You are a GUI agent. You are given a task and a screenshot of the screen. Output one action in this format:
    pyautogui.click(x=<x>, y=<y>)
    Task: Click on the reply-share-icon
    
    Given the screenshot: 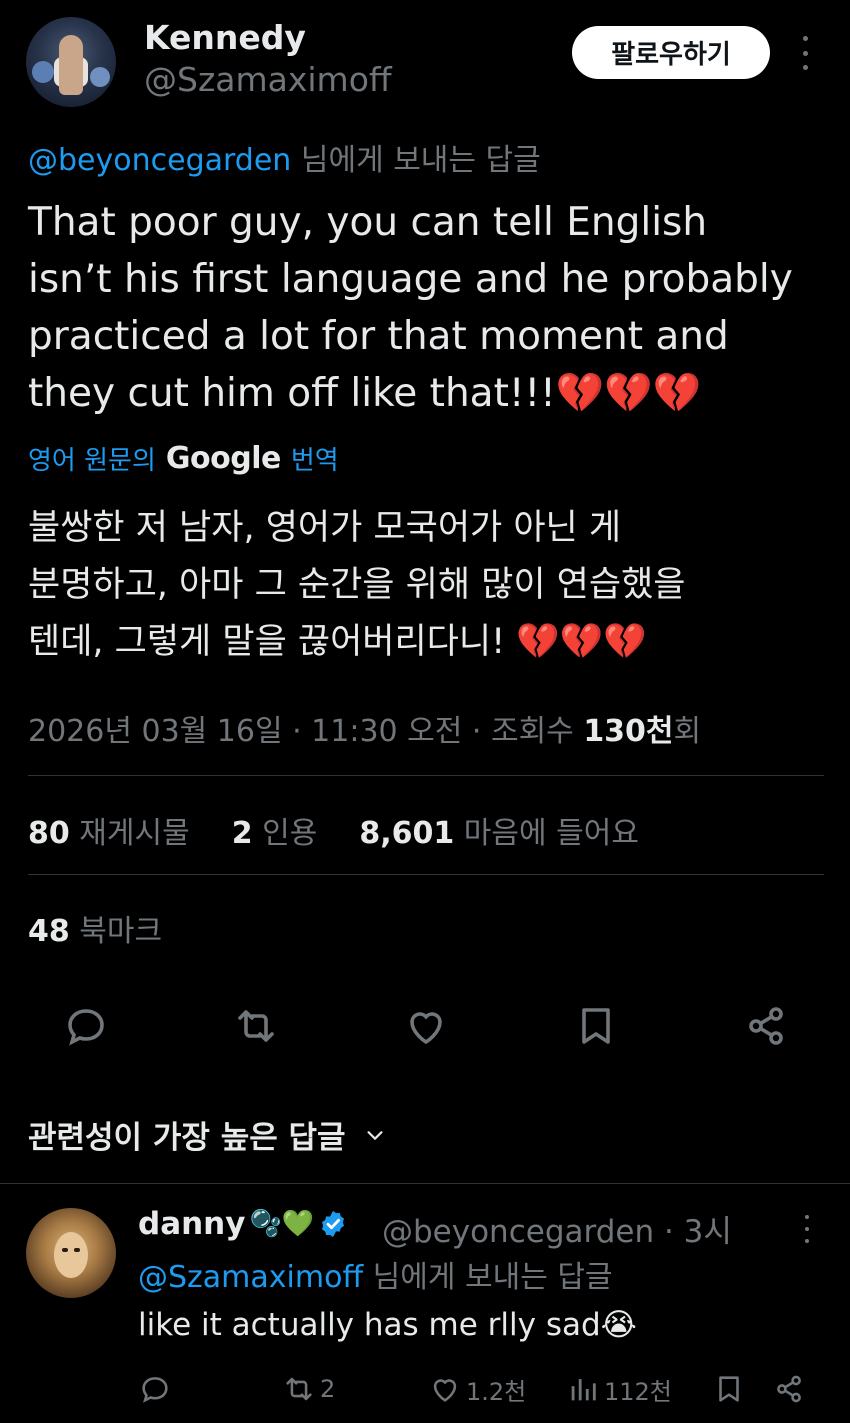 What is the action you would take?
    pyautogui.click(x=789, y=1389)
    